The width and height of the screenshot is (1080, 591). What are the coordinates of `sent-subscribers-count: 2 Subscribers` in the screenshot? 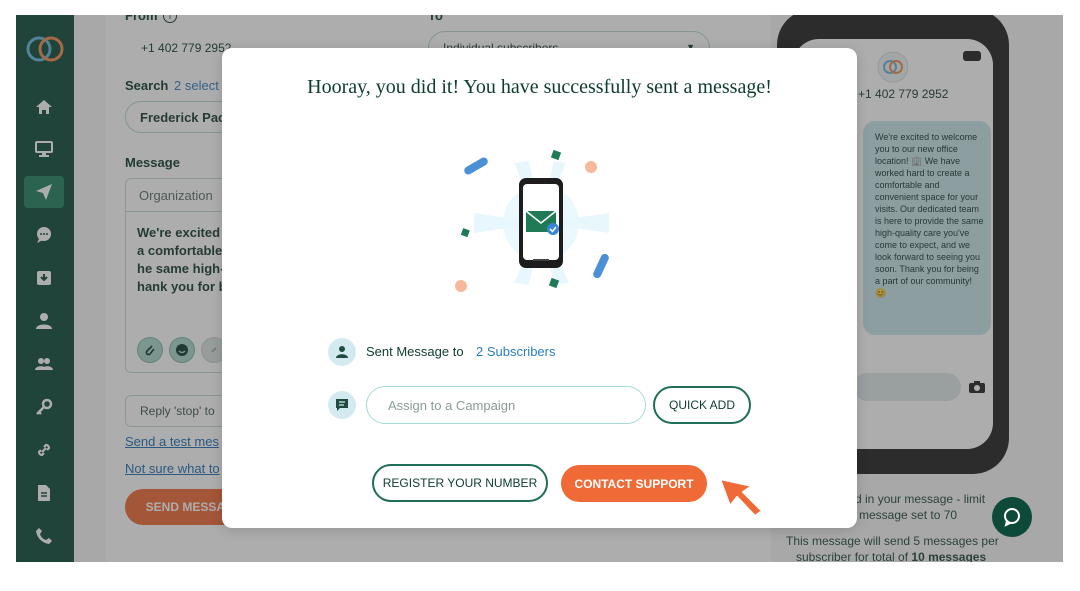 It's located at (515, 351).